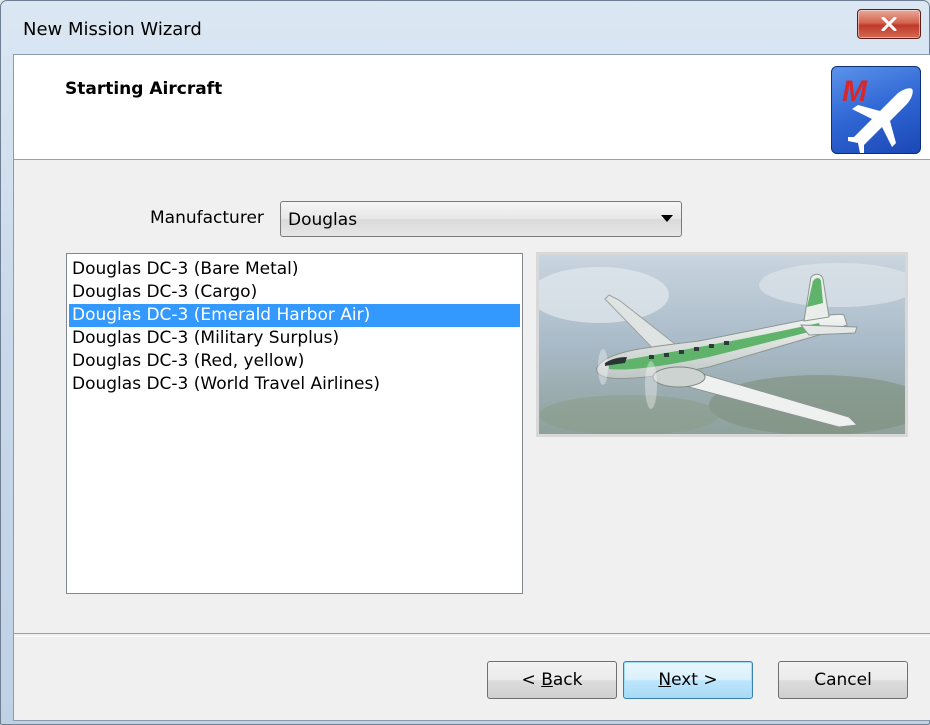 This screenshot has height=725, width=930. I want to click on list-item: Douglas DC-3 (Cargo), so click(294, 292).